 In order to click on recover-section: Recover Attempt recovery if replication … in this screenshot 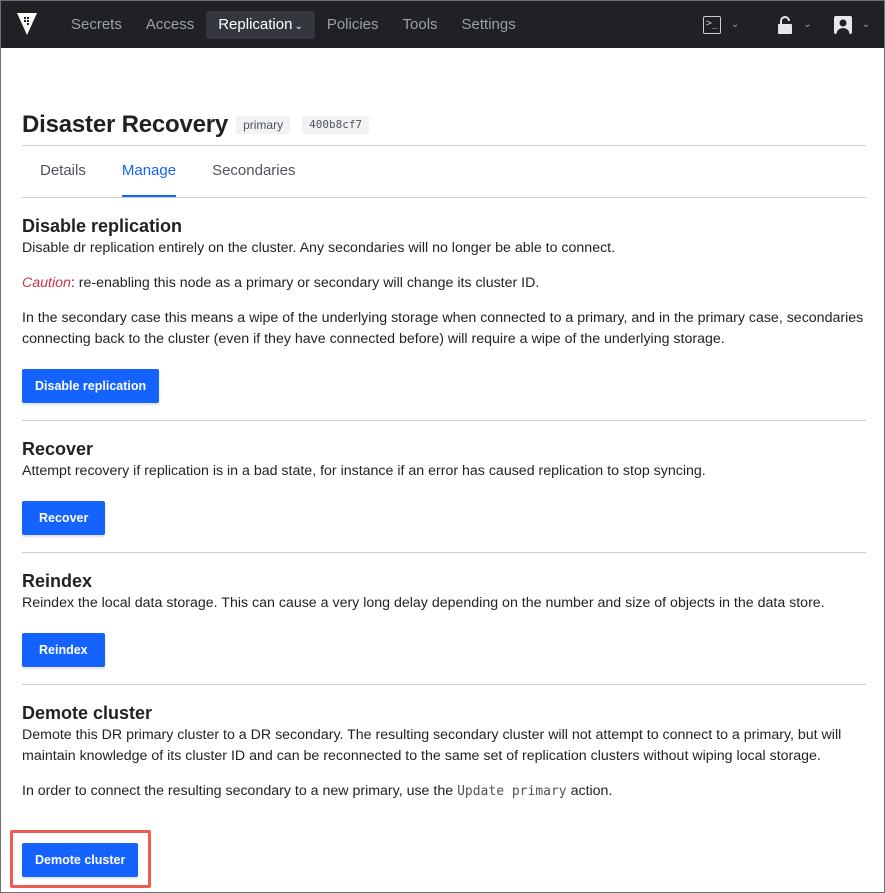, I will do `click(444, 460)`.